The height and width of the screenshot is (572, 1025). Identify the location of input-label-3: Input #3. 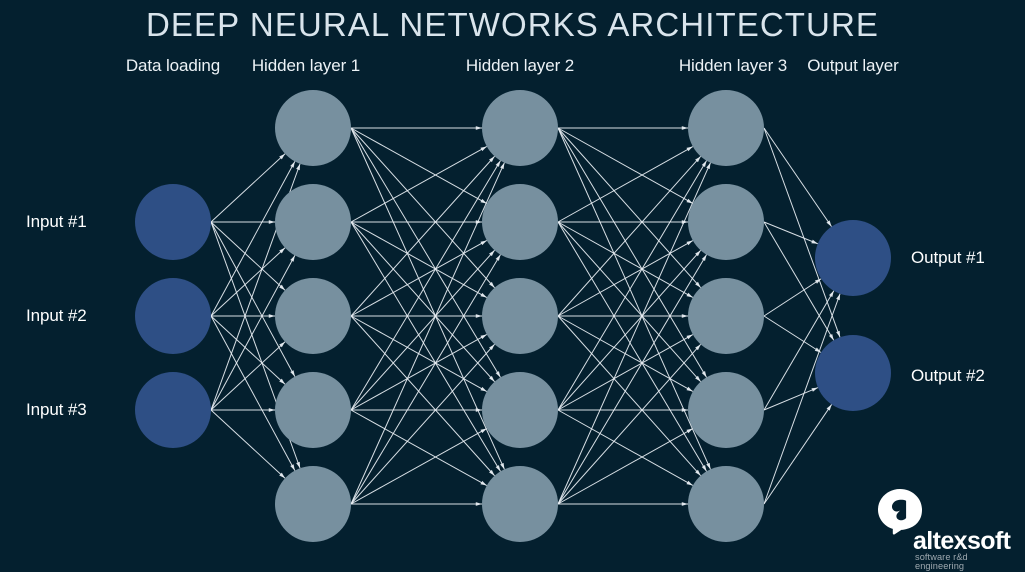
(56, 409).